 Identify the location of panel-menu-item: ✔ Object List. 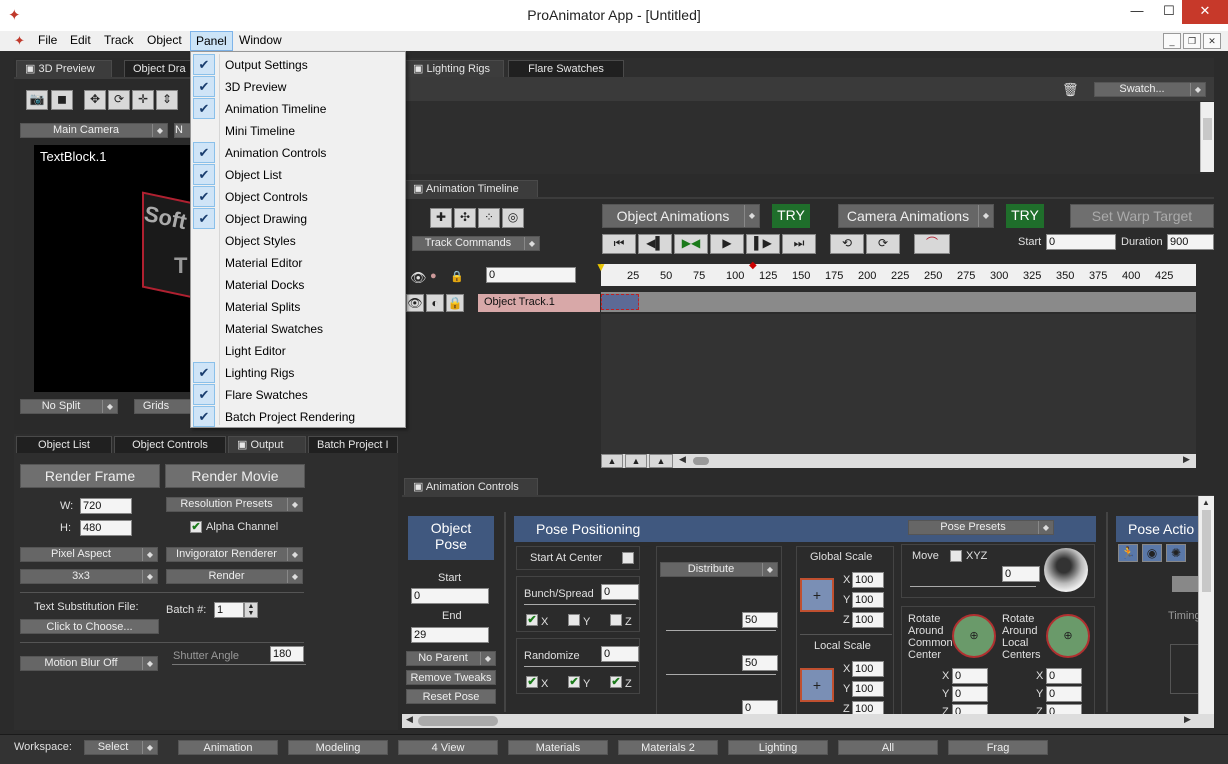
(298, 175).